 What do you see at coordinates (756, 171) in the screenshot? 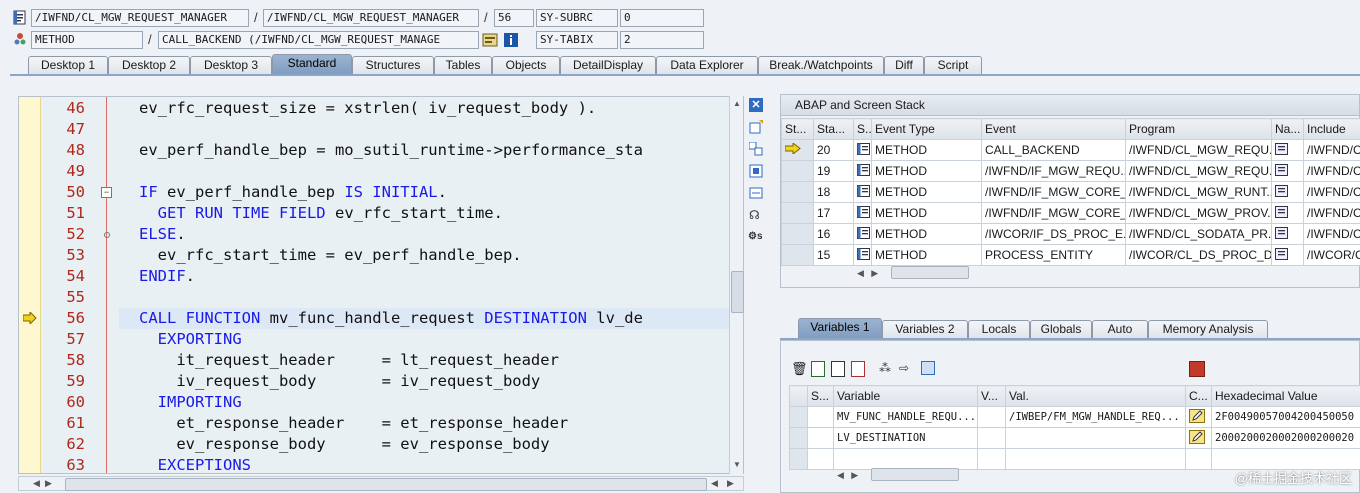
I see `maximize-icon` at bounding box center [756, 171].